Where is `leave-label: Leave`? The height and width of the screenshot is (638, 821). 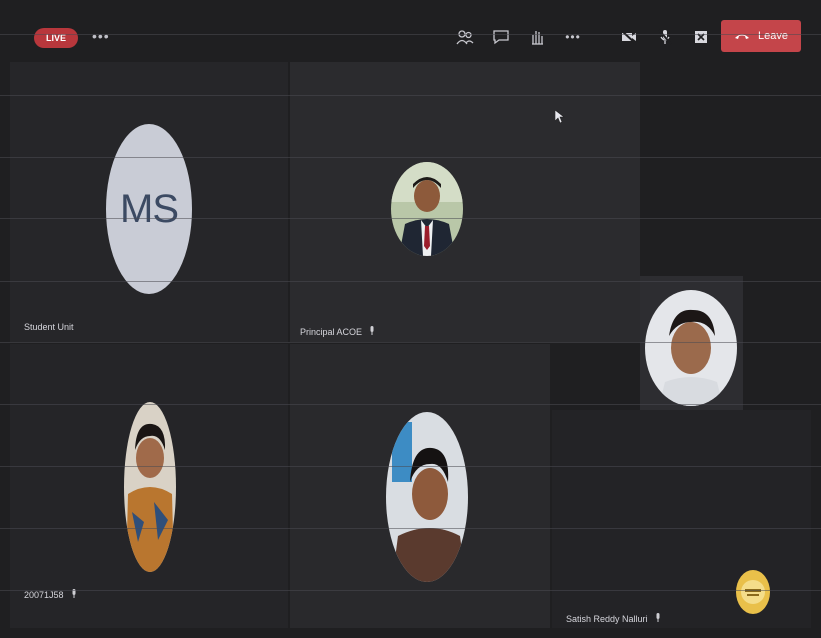 leave-label: Leave is located at coordinates (773, 36).